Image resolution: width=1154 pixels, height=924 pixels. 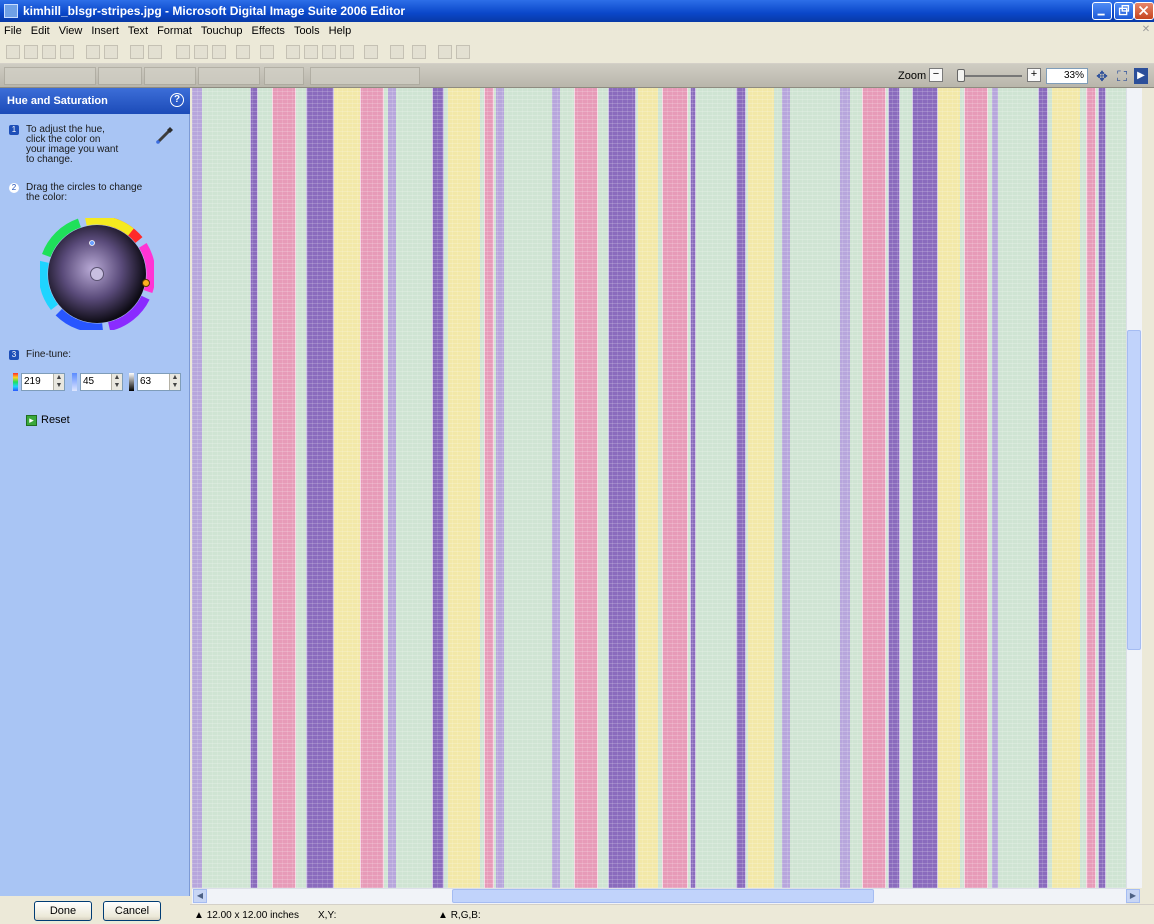 What do you see at coordinates (132, 911) in the screenshot?
I see `cancel-button: Cancel` at bounding box center [132, 911].